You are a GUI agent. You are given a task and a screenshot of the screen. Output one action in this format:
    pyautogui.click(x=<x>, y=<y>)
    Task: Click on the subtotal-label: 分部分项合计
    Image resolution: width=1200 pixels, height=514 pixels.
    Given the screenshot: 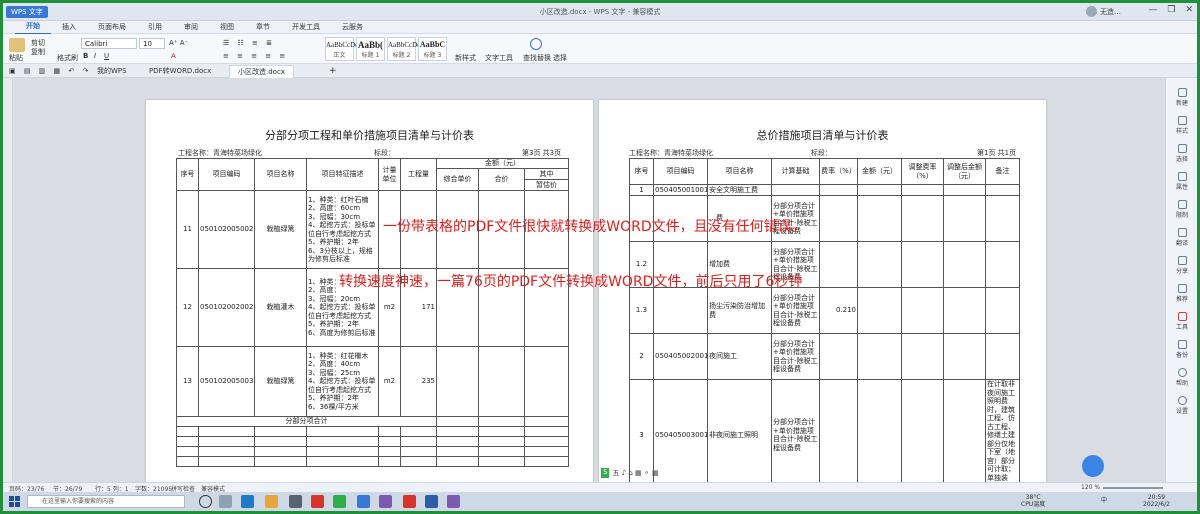 What is the action you would take?
    pyautogui.click(x=306, y=421)
    